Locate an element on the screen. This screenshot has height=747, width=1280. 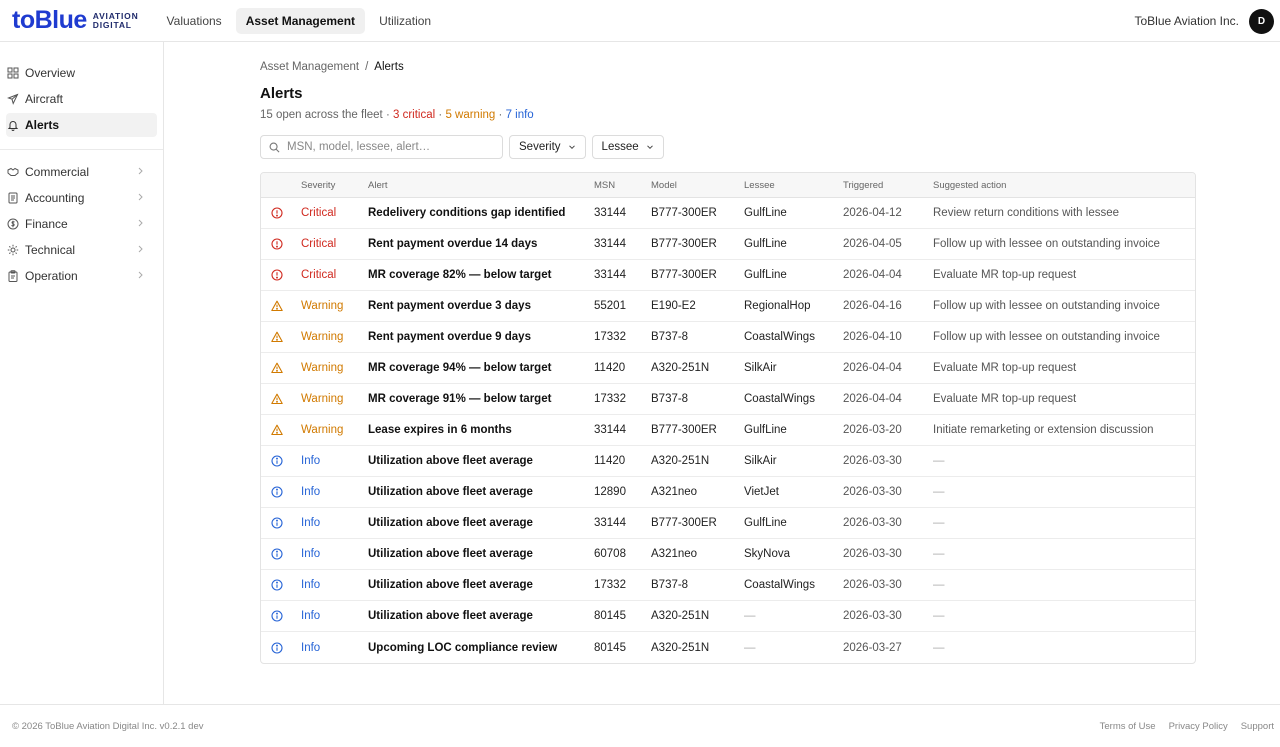
sidebar-item-operation: Operation is located at coordinates (81, 276).